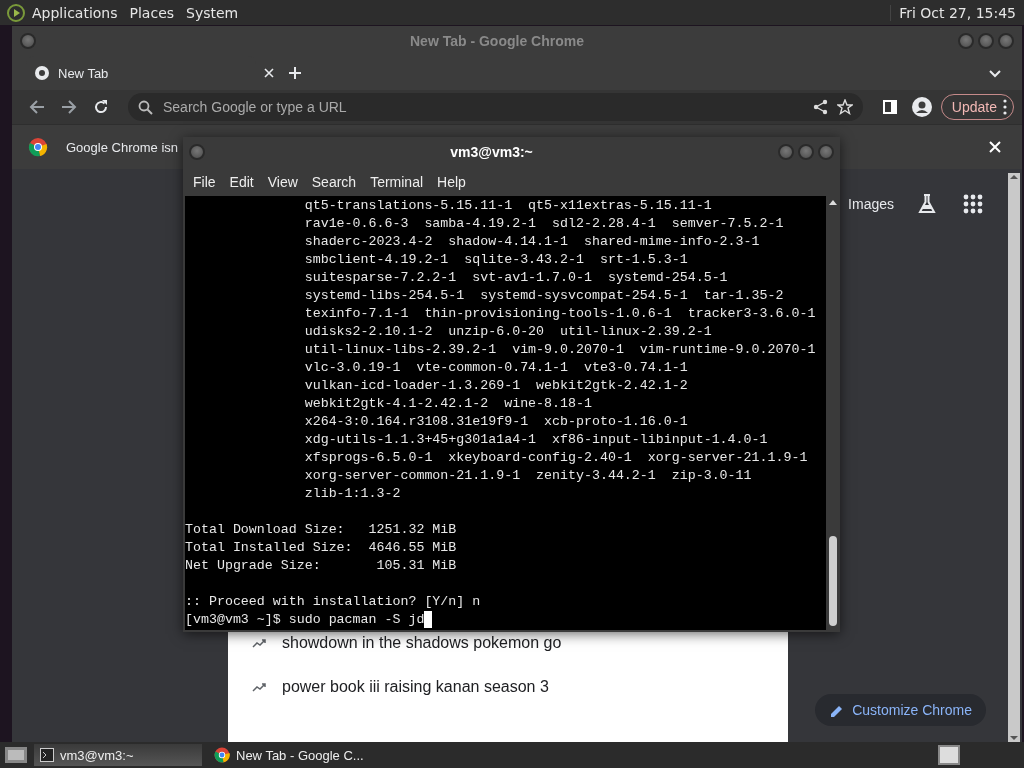 This screenshot has height=768, width=1024. I want to click on terminal-line: x264-3:0.164.r3108.31e19f9-1 xcb-proto-1.16.0-1, so click(495, 421).